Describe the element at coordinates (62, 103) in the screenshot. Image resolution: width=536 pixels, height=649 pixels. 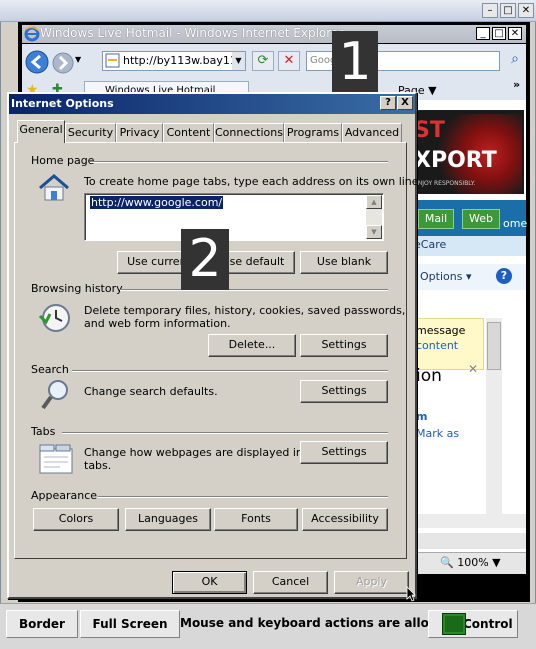
I see `dialog-title: Internet Options` at that location.